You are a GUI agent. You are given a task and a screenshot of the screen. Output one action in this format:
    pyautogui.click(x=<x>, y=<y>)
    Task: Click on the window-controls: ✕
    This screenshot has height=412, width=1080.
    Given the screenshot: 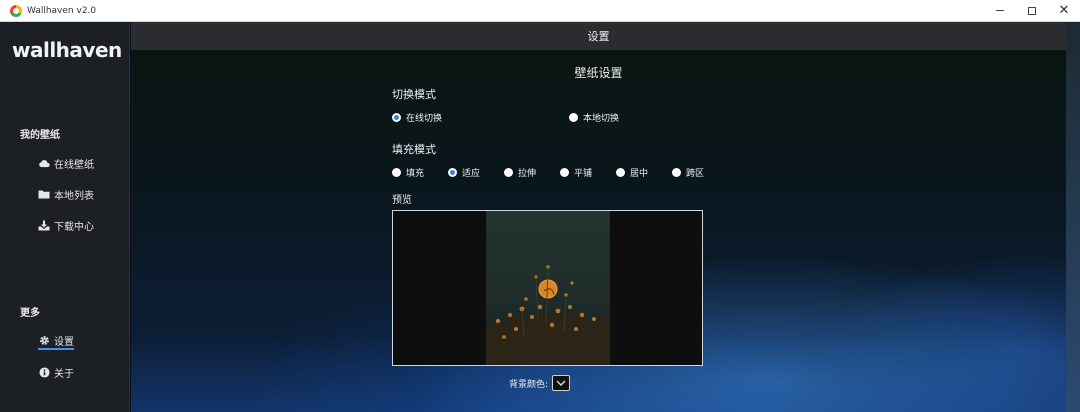 What is the action you would take?
    pyautogui.click(x=1032, y=11)
    